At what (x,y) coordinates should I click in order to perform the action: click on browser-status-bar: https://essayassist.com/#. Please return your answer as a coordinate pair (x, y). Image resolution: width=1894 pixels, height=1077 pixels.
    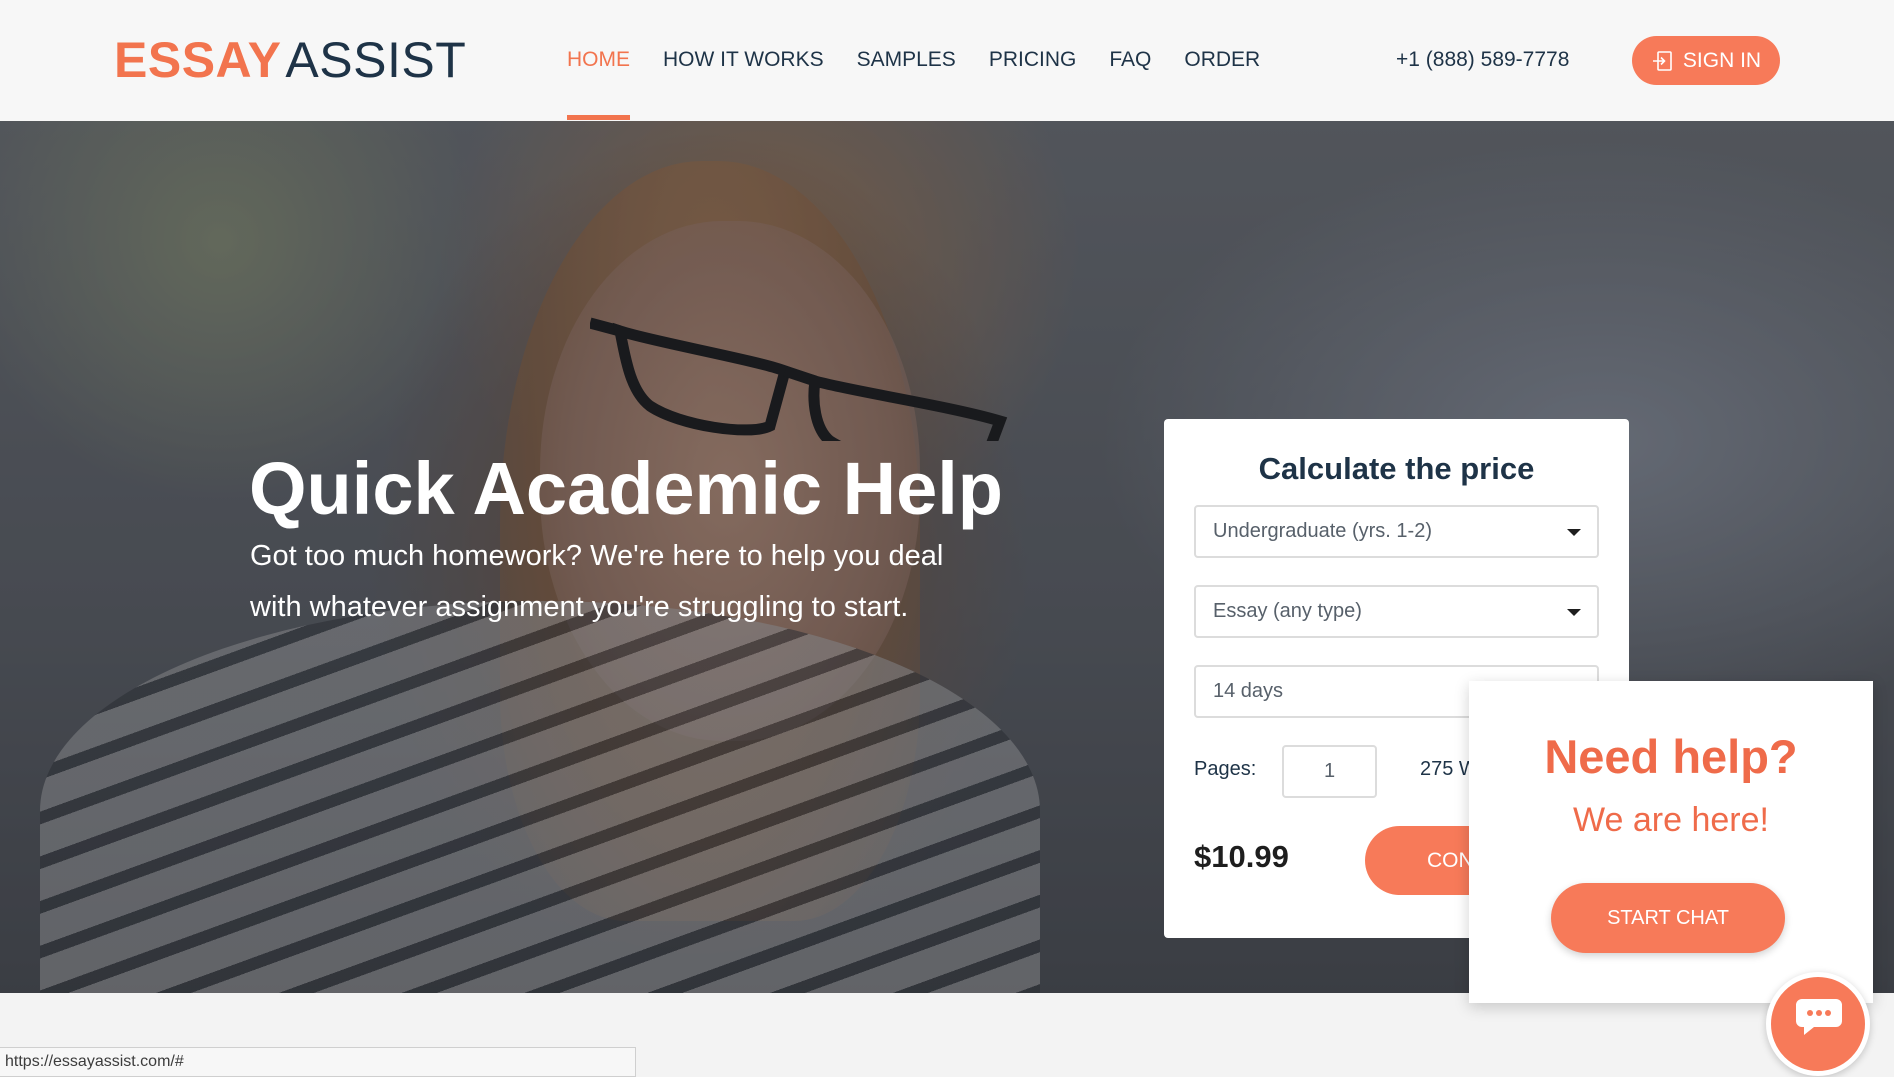
    Looking at the image, I should click on (318, 1062).